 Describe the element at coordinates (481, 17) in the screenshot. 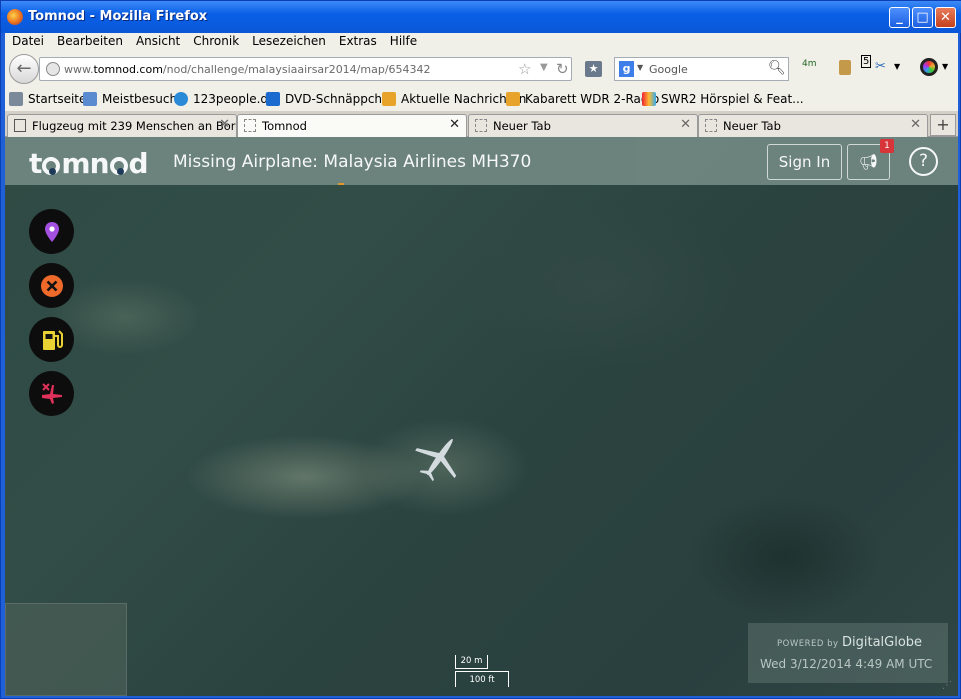

I see `title-bar: Tomnod - Mozilla Firefox _ □ ✕` at that location.